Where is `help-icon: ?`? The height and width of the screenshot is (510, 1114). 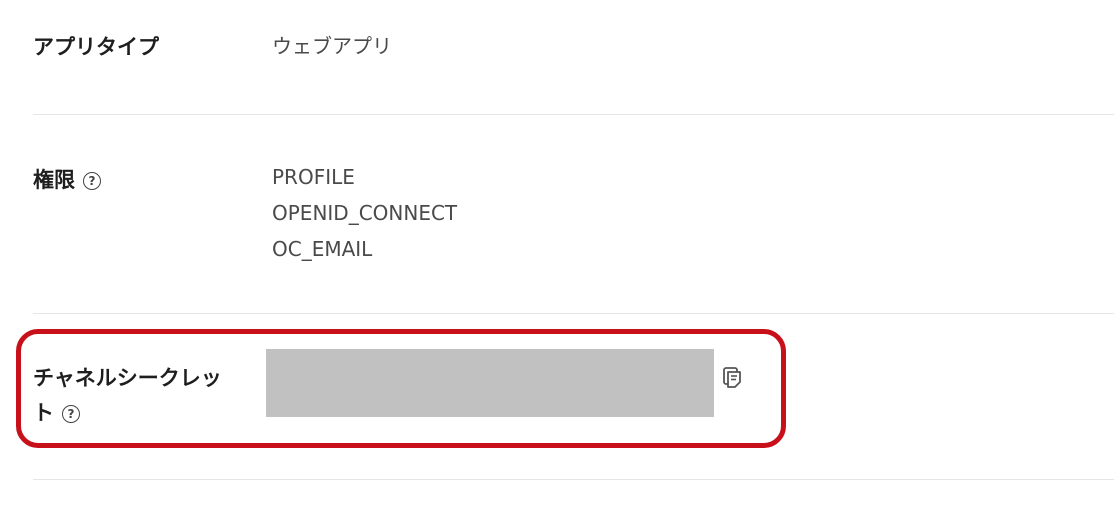
help-icon: ? is located at coordinates (92, 181).